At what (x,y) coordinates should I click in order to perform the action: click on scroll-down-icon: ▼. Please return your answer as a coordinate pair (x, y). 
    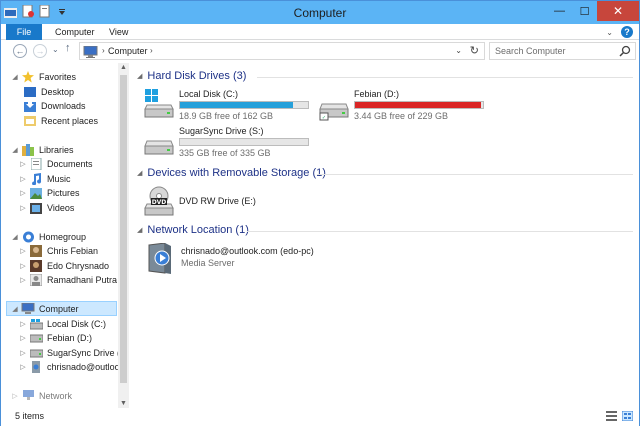
    Looking at the image, I should click on (123, 403).